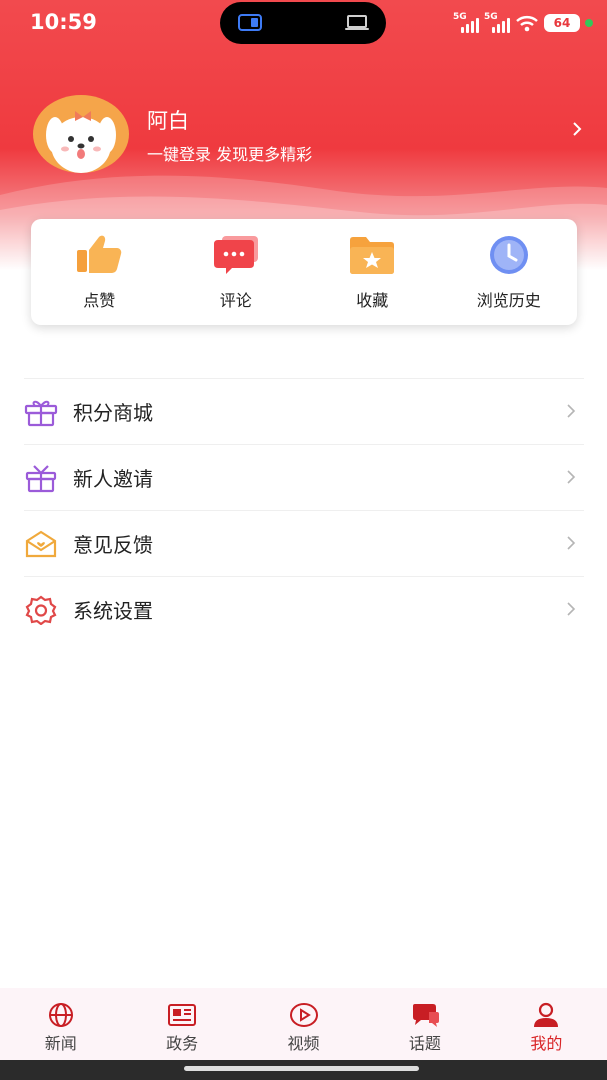 The height and width of the screenshot is (1080, 607). I want to click on quick-action-favorite: 收藏, so click(372, 272).